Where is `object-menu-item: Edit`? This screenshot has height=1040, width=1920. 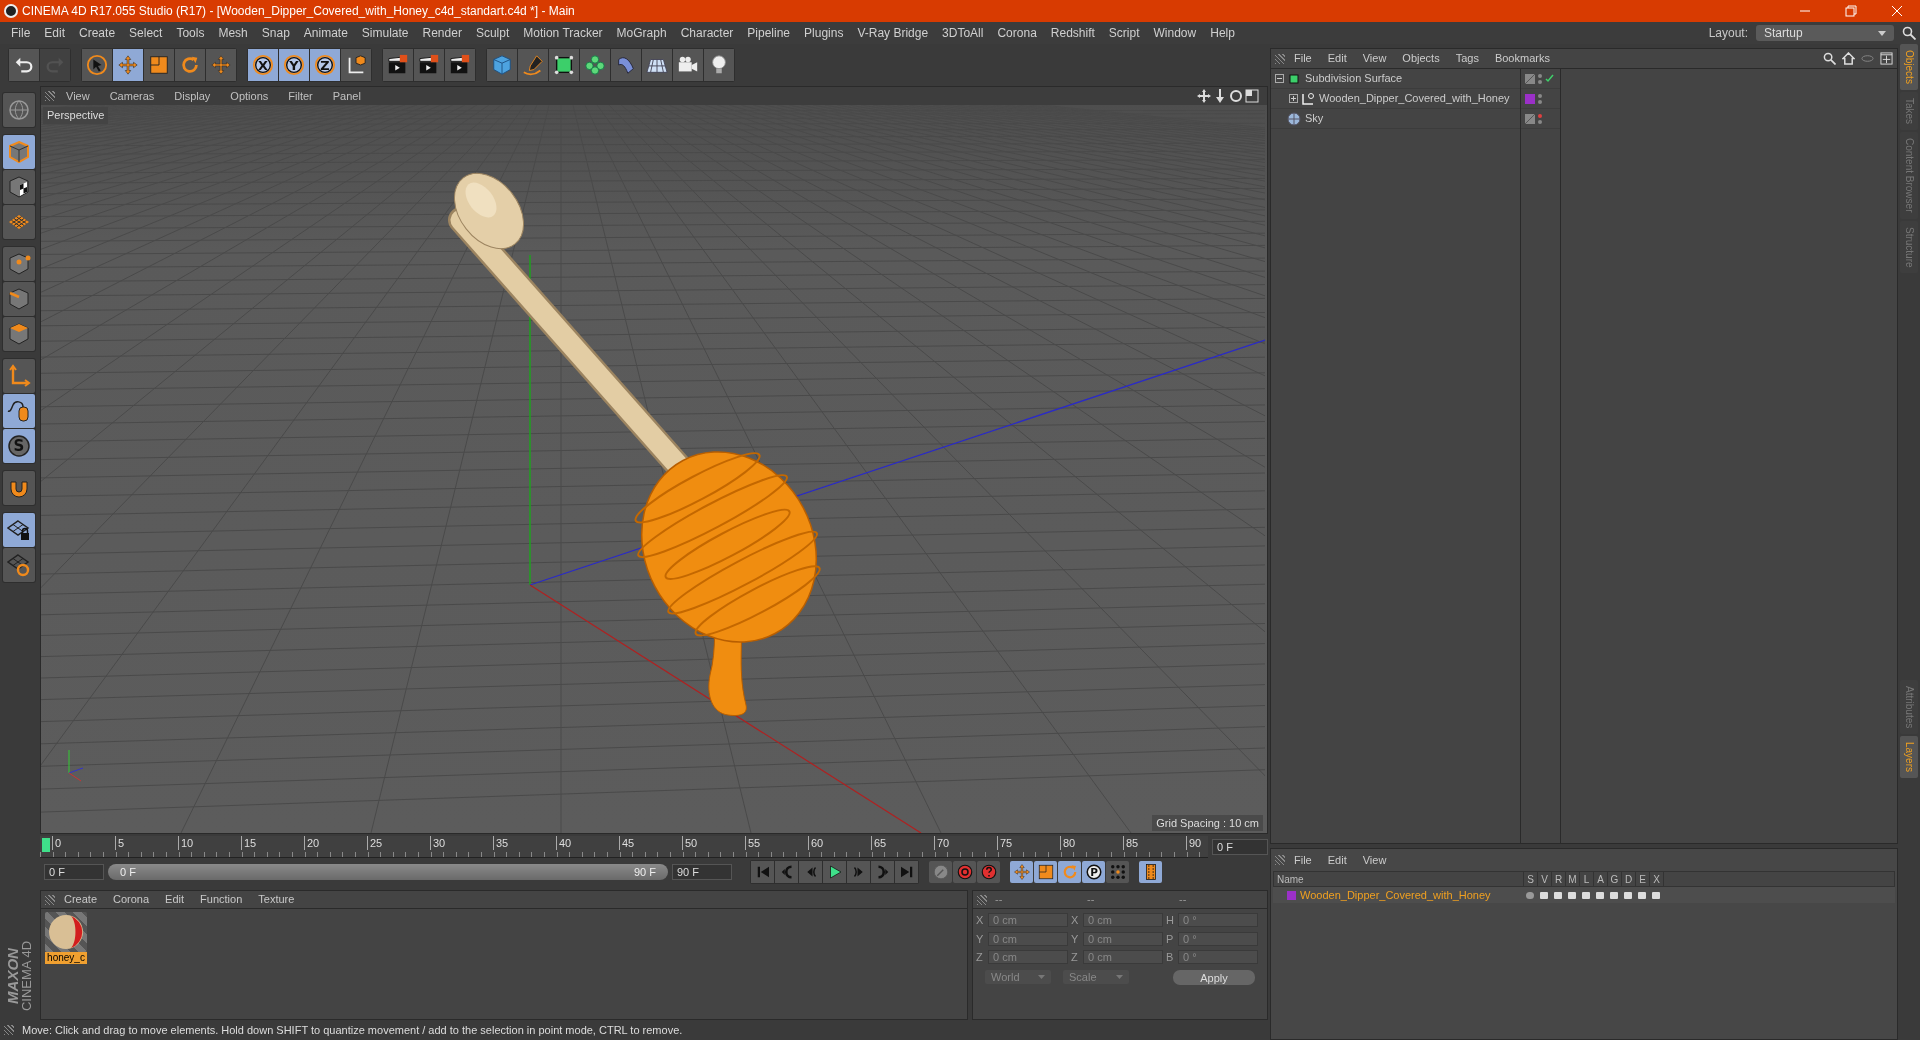 object-menu-item: Edit is located at coordinates (1337, 58).